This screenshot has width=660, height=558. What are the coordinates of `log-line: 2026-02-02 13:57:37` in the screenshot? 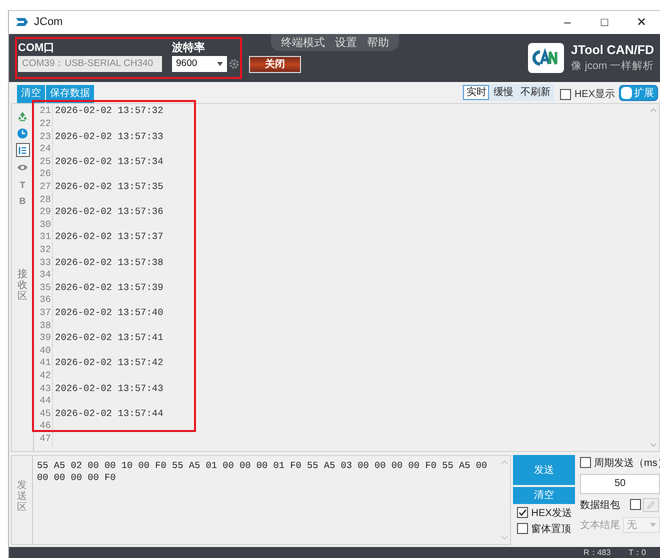 It's located at (109, 237).